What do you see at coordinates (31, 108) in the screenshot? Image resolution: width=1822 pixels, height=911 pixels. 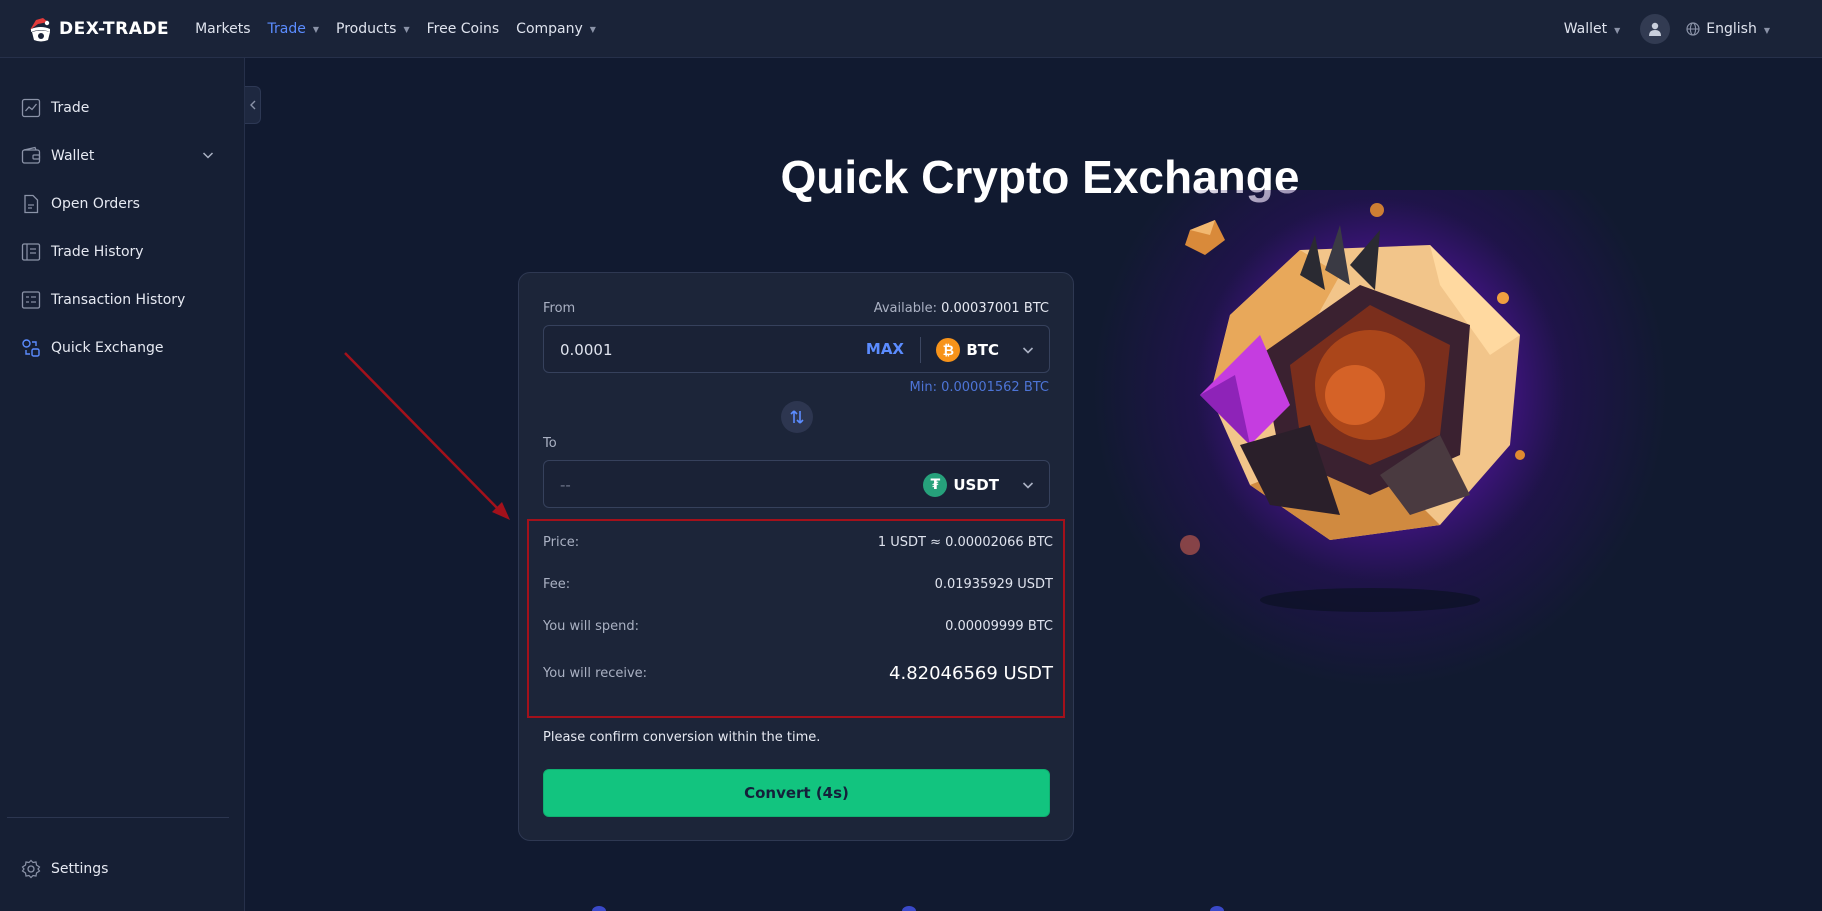 I see `chart-line-icon` at bounding box center [31, 108].